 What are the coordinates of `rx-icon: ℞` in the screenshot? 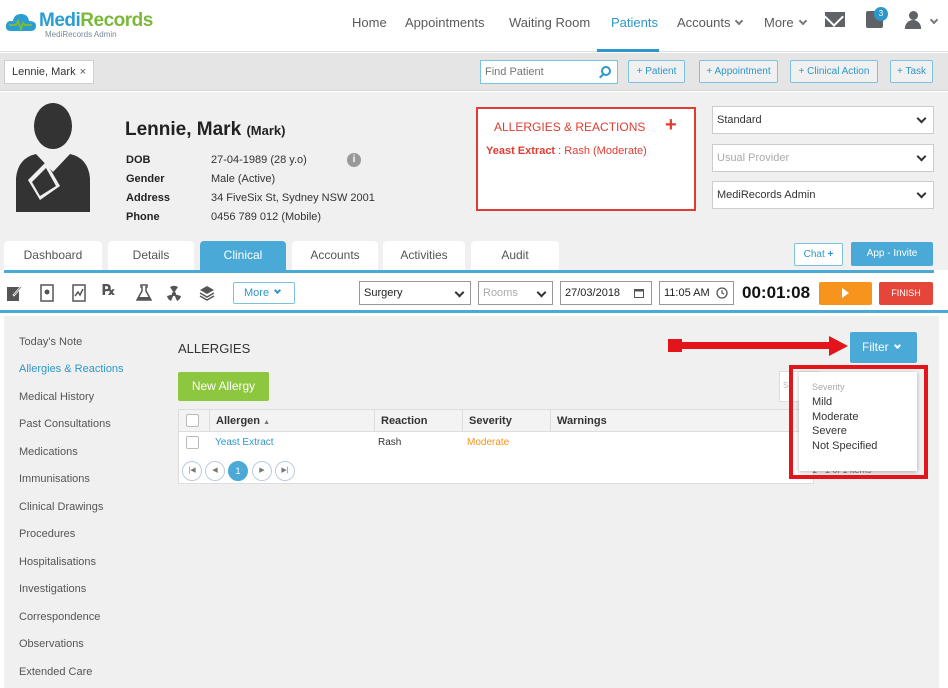 It's located at (110, 290).